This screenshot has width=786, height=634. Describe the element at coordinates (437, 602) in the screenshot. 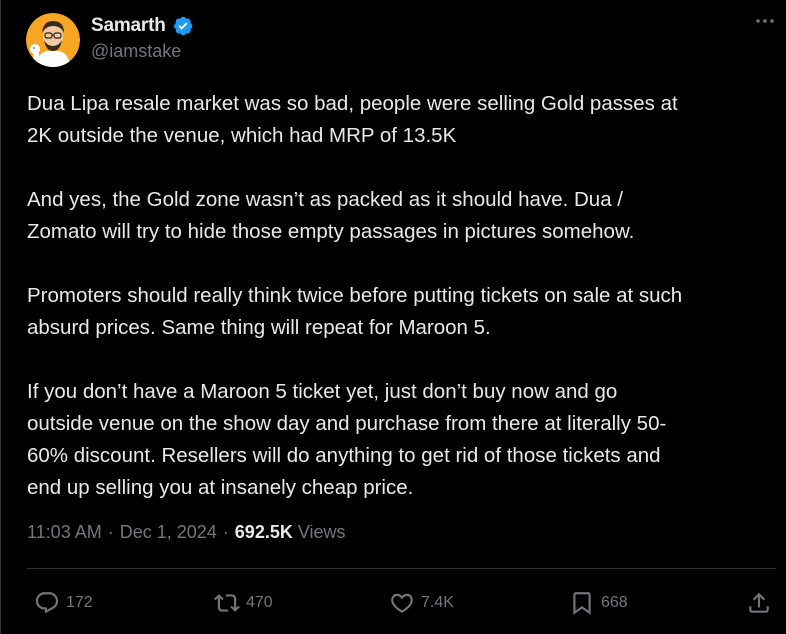

I see `like-count: 7.4K` at that location.